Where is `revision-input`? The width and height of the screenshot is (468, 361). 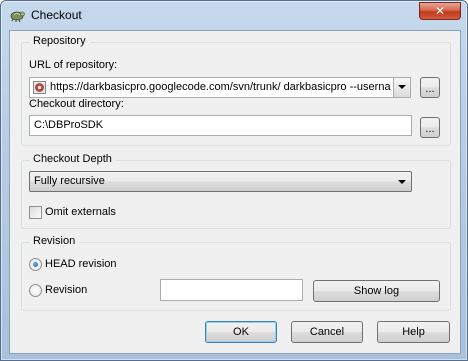 revision-input is located at coordinates (231, 290).